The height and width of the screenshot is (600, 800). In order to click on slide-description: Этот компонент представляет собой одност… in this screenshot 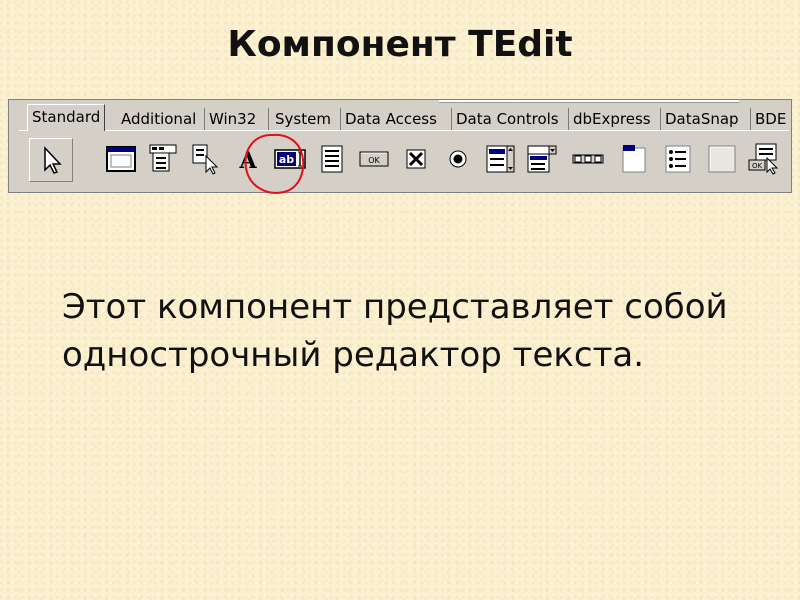, I will do `click(395, 331)`.